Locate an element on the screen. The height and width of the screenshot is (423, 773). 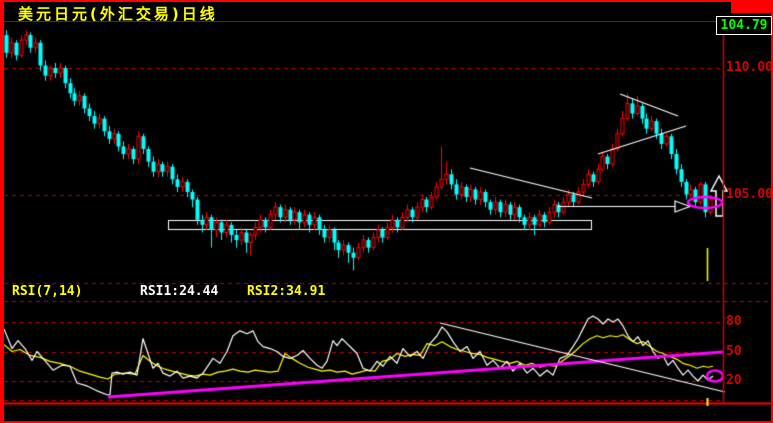
rsi1-value-label: RSI1:24.44 is located at coordinates (179, 291).